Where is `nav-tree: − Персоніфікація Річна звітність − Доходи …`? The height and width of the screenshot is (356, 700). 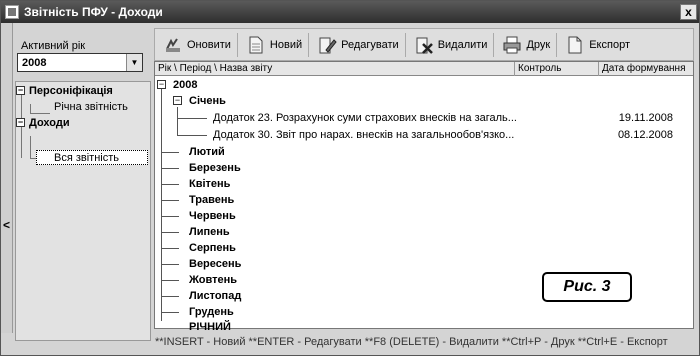 nav-tree: − Персоніфікація Річна звітність − Доходи … is located at coordinates (83, 211).